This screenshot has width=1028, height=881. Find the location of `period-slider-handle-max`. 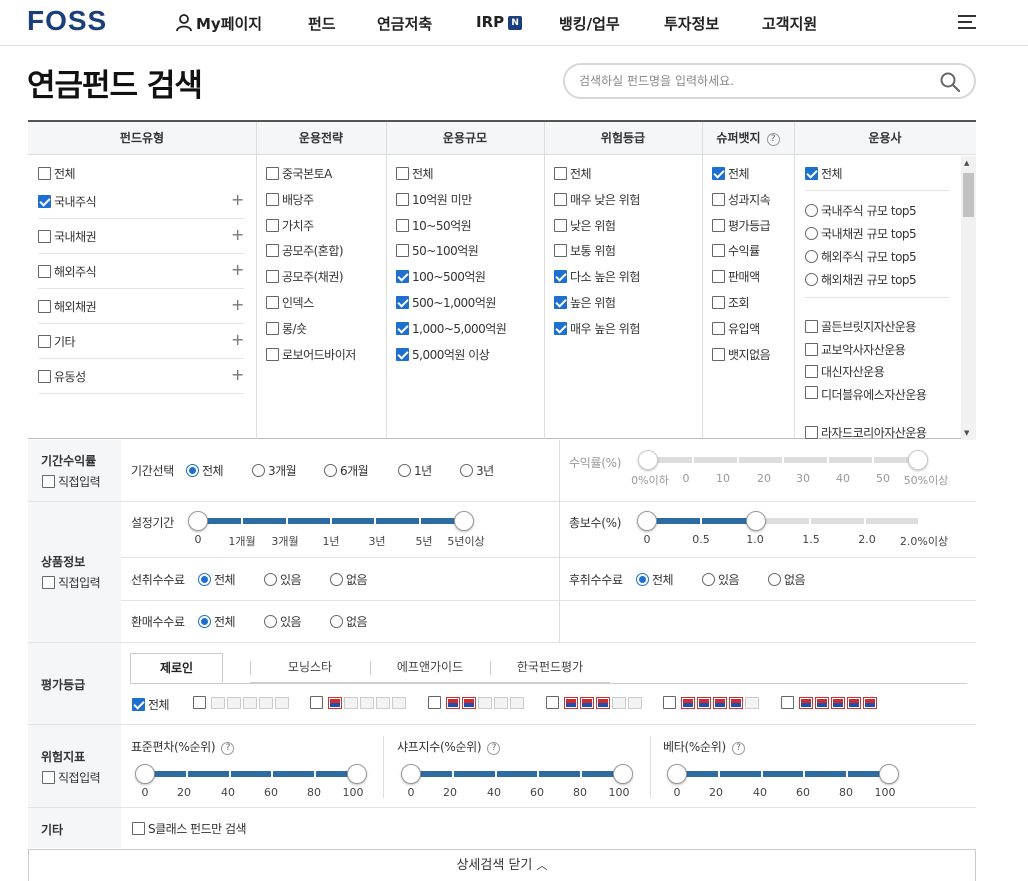

period-slider-handle-max is located at coordinates (464, 521).